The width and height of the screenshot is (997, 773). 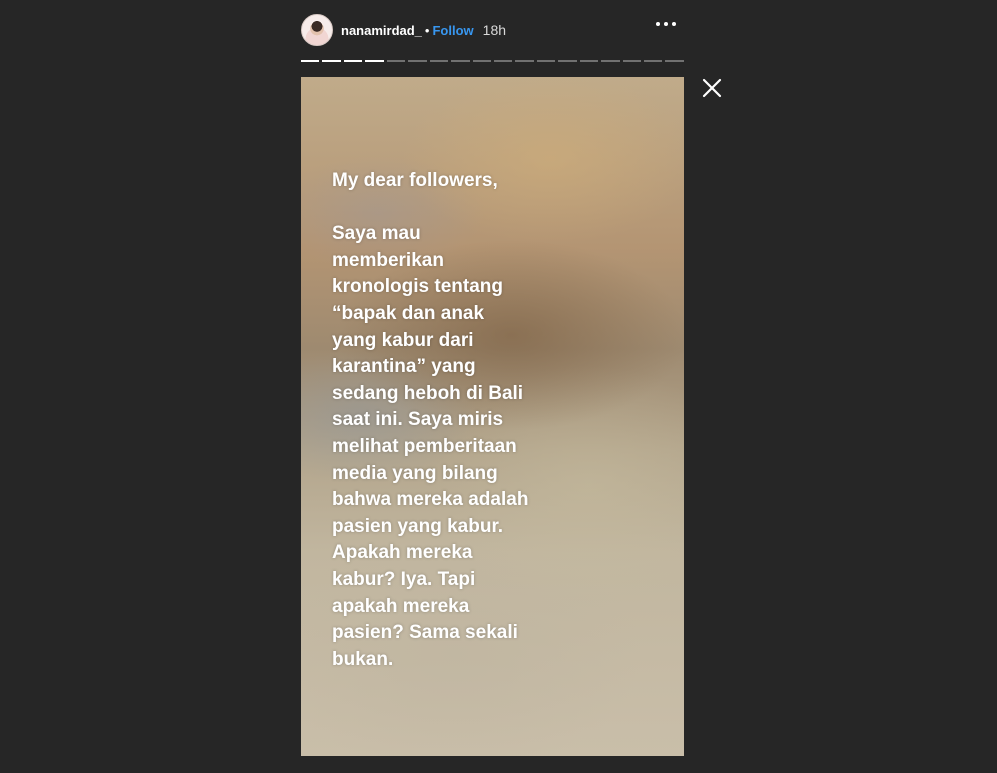 I want to click on post-time: 18h, so click(x=494, y=30).